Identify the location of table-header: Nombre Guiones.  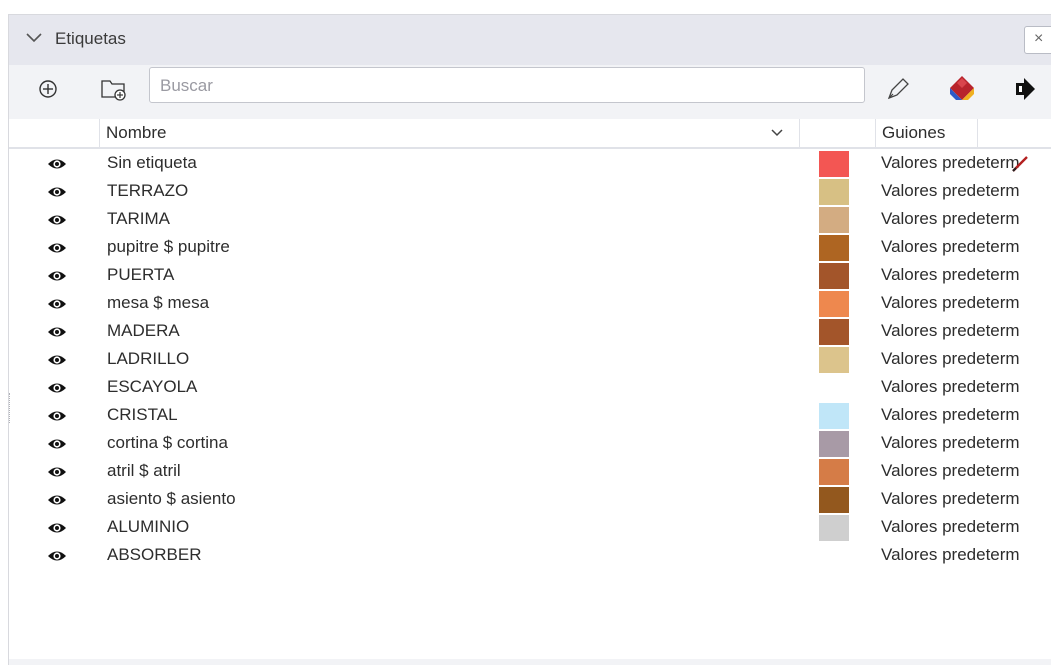
(530, 134).